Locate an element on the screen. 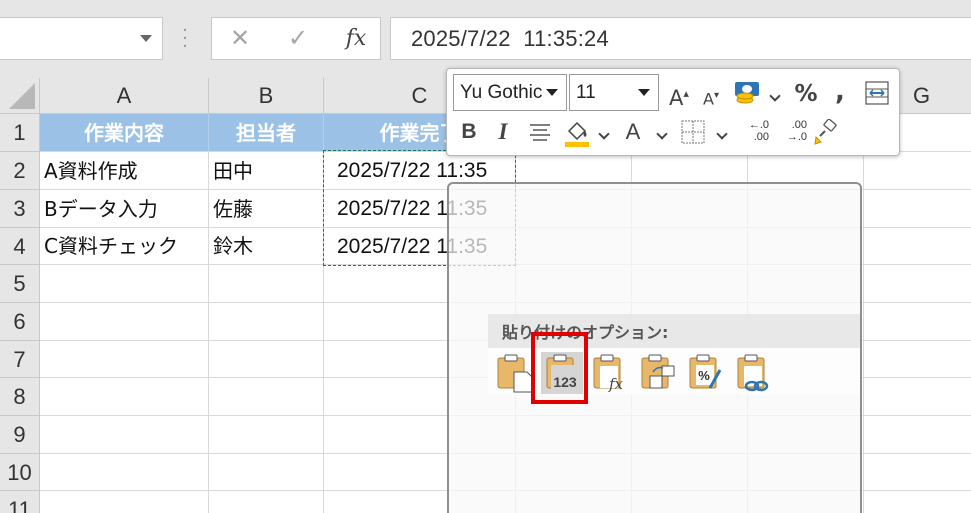 This screenshot has width=971, height=513. center-align-icon is located at coordinates (540, 132).